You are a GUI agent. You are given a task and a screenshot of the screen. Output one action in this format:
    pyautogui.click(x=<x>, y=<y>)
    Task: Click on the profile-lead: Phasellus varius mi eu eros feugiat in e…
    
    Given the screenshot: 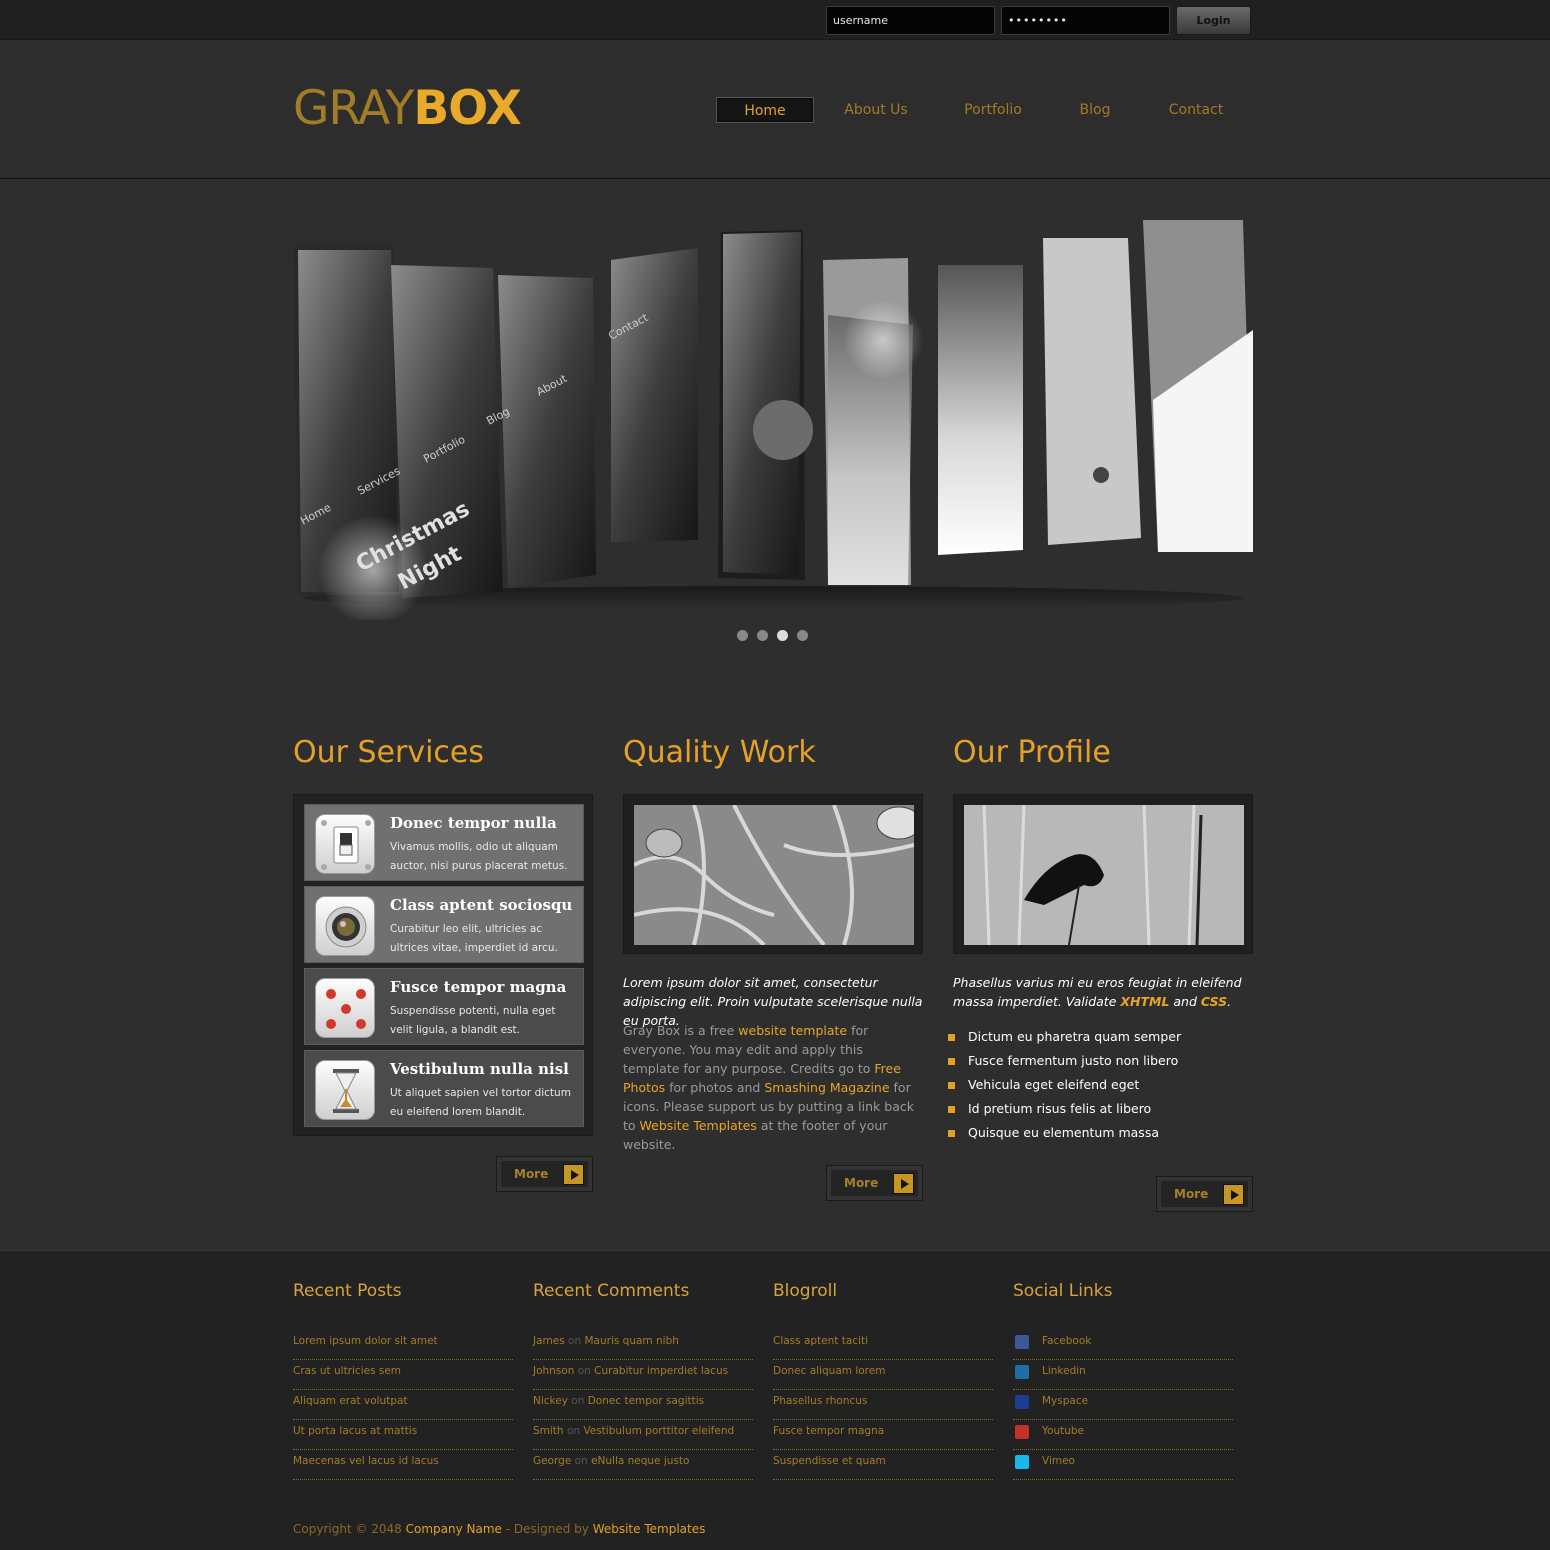 What is the action you would take?
    pyautogui.click(x=1103, y=992)
    